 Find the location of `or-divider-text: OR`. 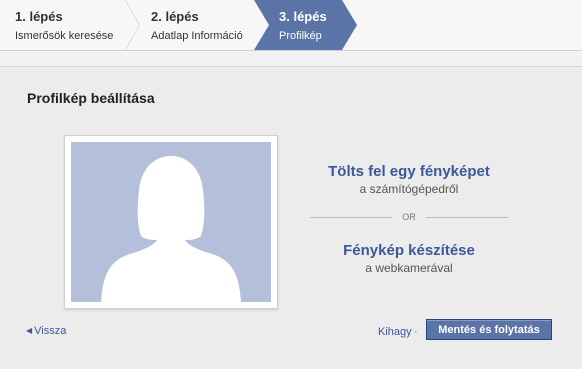

or-divider-text: OR is located at coordinates (409, 217).